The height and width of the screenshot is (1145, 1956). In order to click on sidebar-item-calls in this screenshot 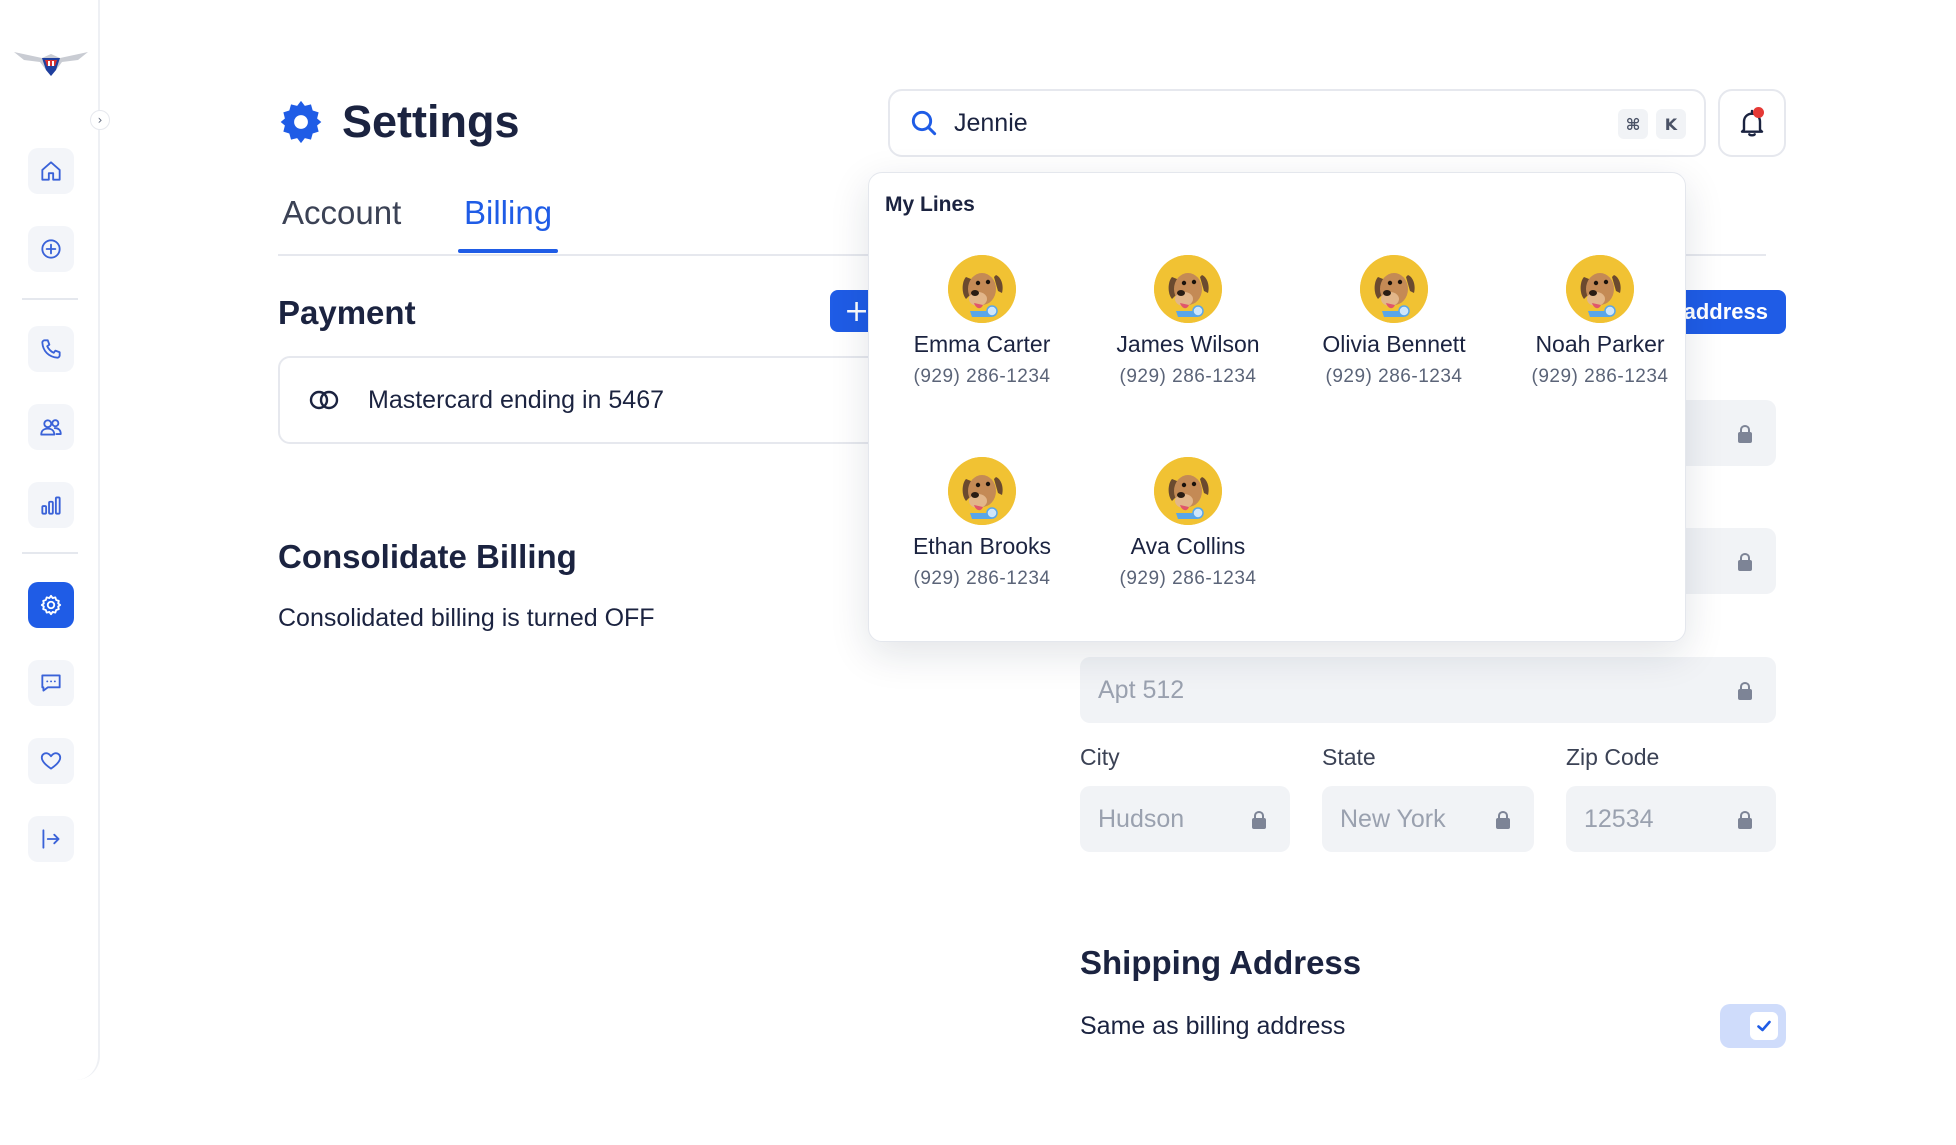, I will do `click(51, 349)`.